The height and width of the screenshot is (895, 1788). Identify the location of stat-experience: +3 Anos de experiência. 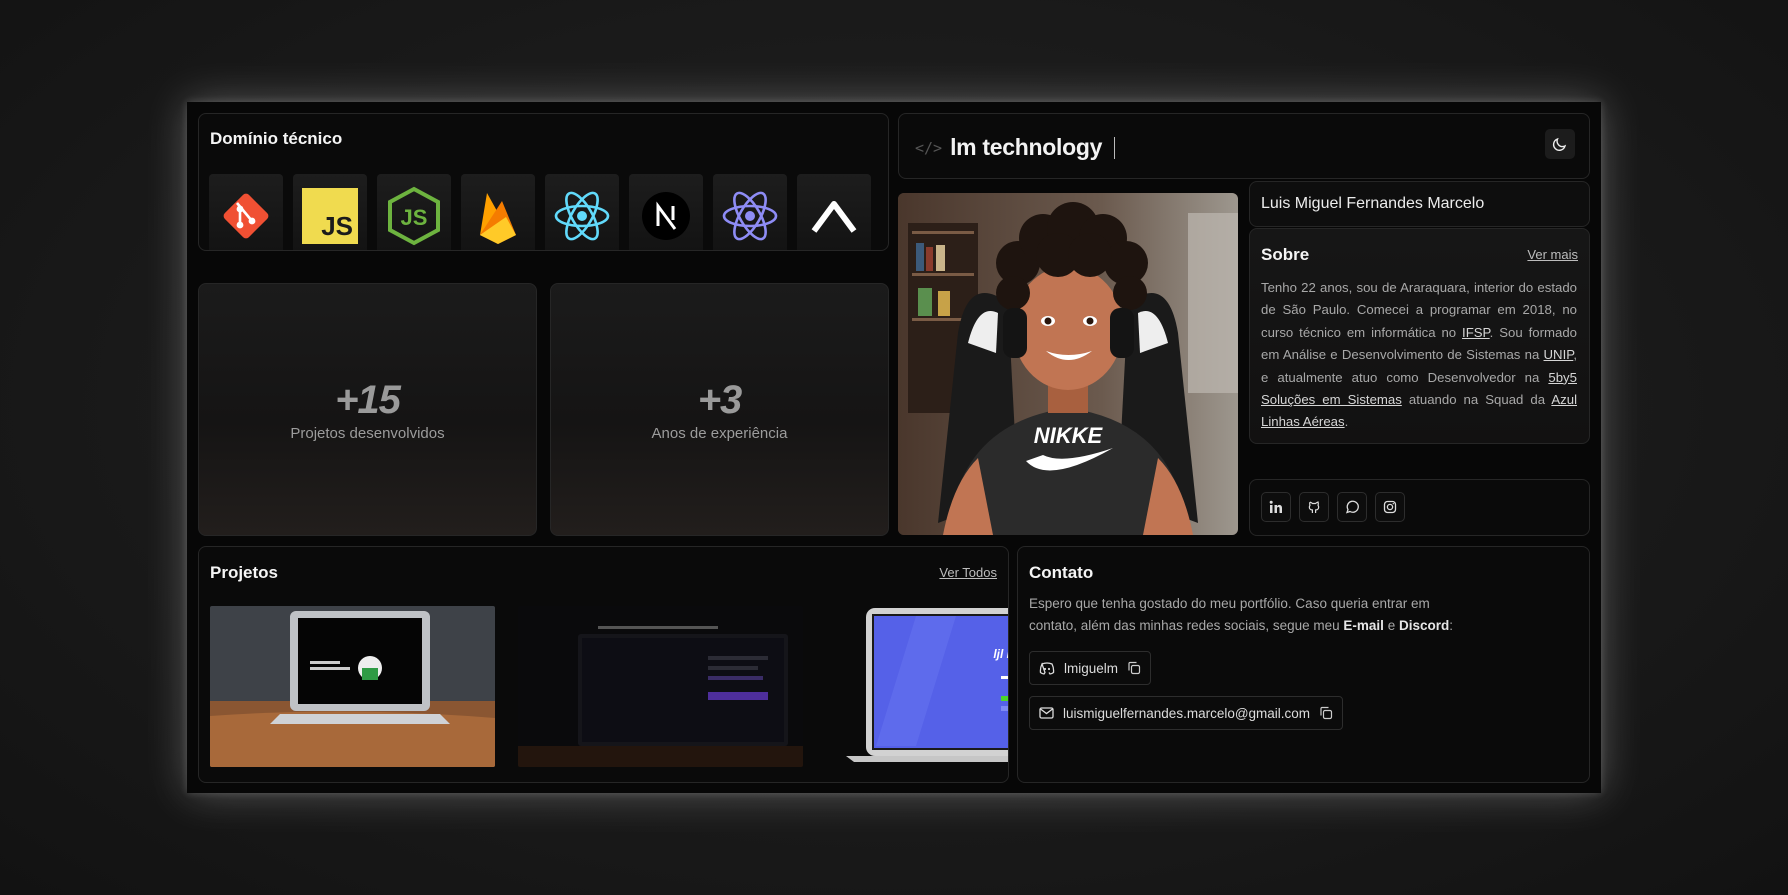
(719, 409).